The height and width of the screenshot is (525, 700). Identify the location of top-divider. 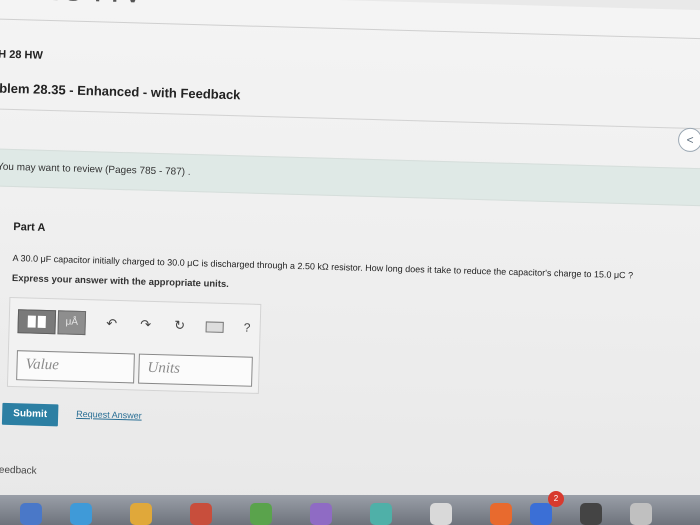
(350, 29).